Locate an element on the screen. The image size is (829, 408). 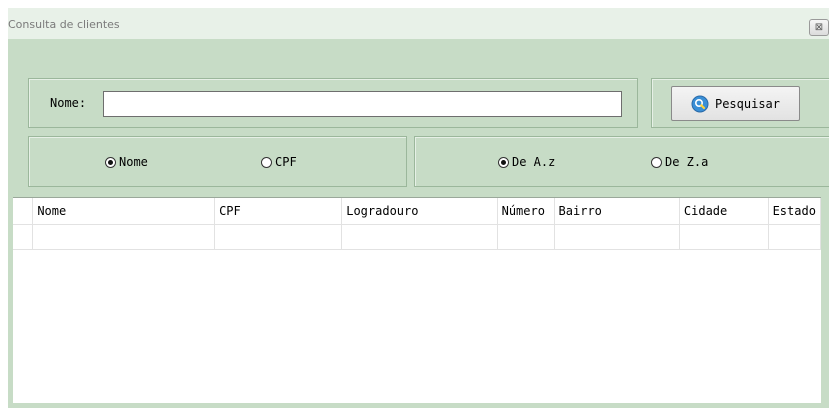
cell-nome is located at coordinates (124, 237).